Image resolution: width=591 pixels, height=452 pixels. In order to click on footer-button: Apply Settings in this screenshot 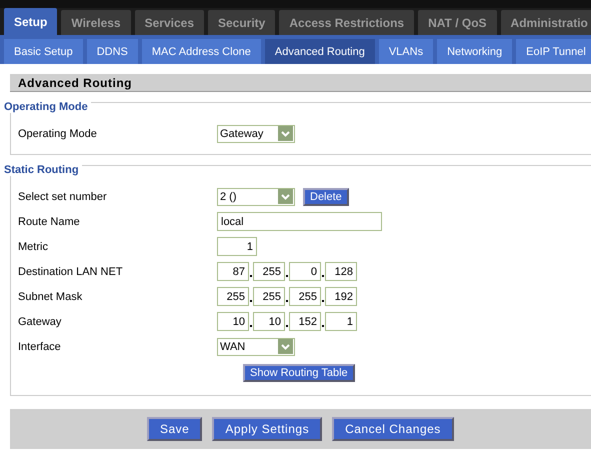, I will do `click(267, 429)`.